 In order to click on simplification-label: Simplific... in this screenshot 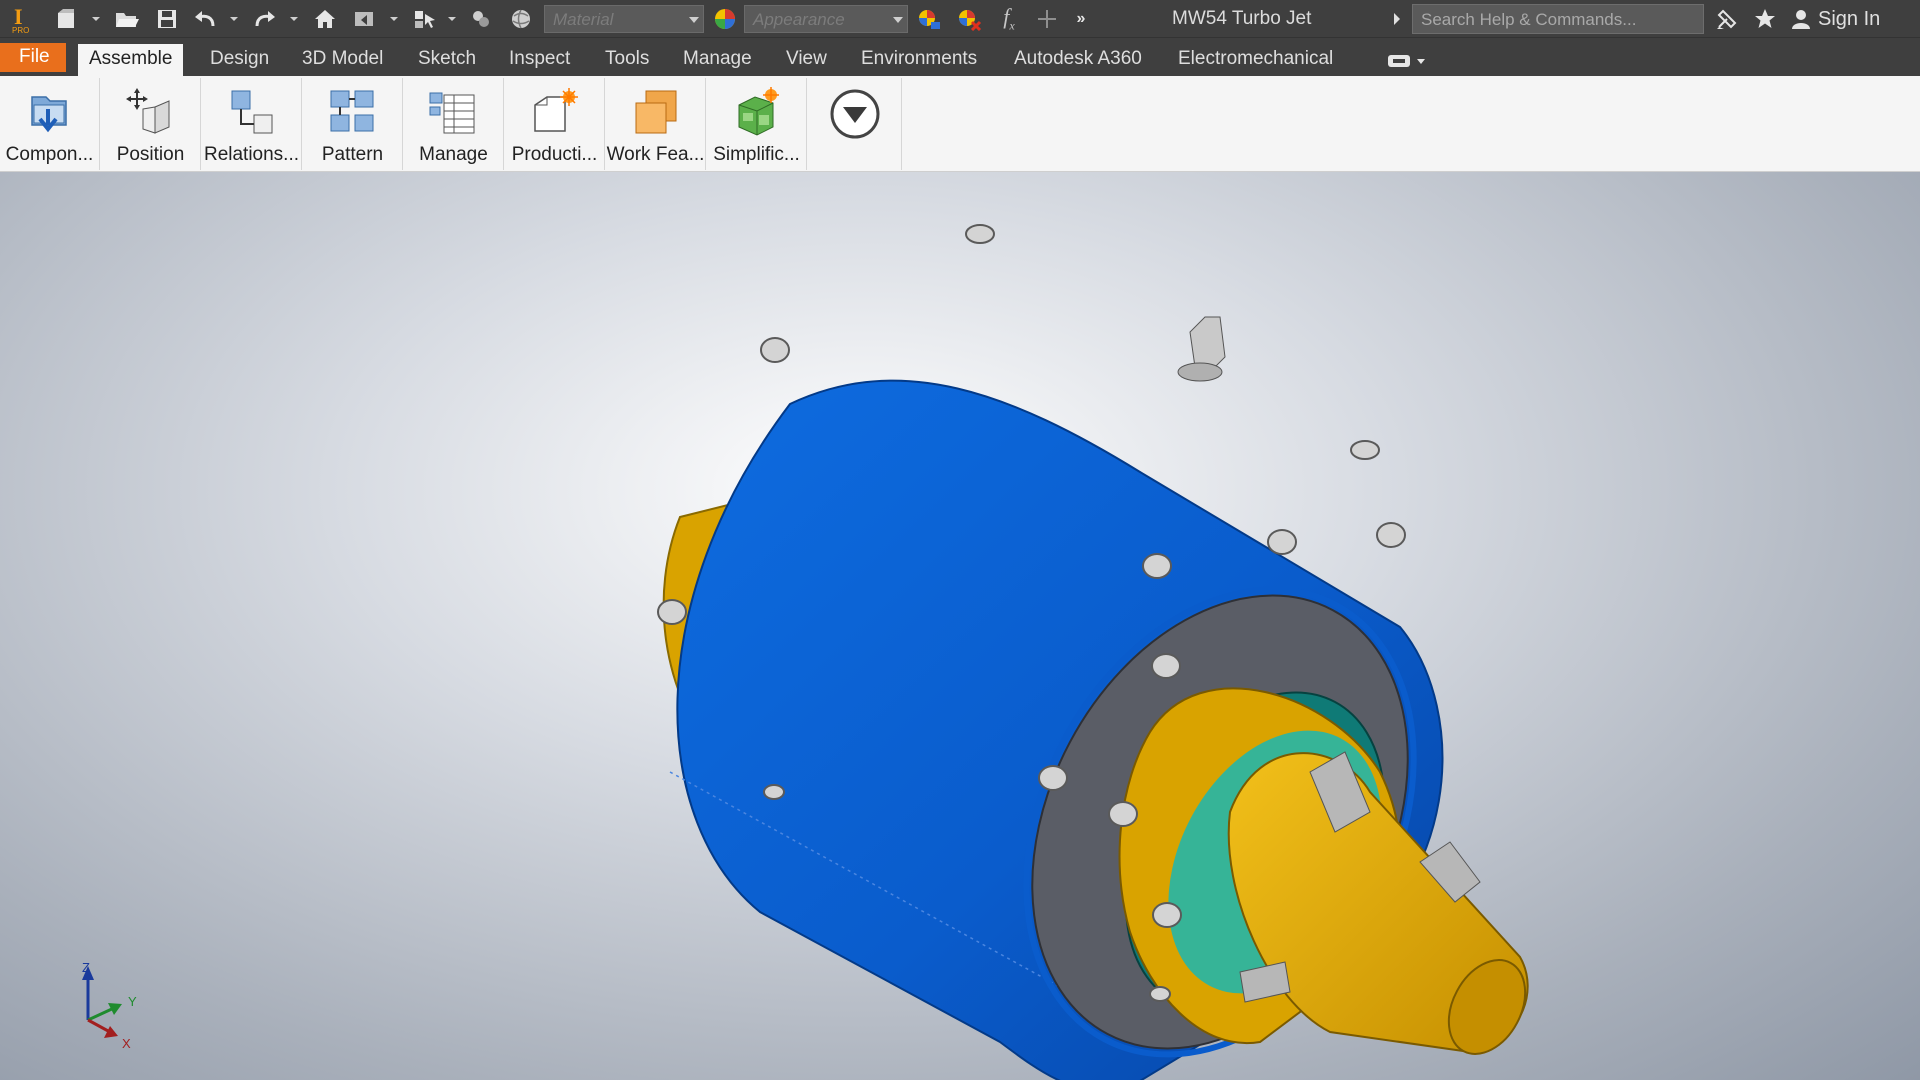, I will do `click(756, 154)`.